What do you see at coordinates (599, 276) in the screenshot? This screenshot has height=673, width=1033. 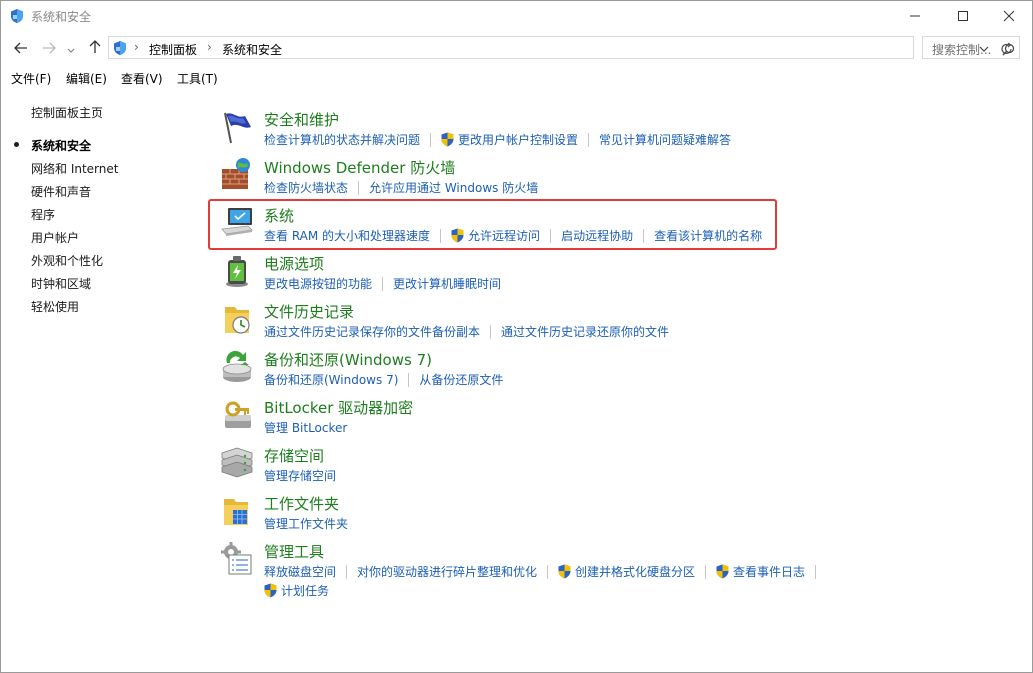 I see `category-power-options: 电源选项 更改电源按钮的功能 更改计算机睡眠时间` at bounding box center [599, 276].